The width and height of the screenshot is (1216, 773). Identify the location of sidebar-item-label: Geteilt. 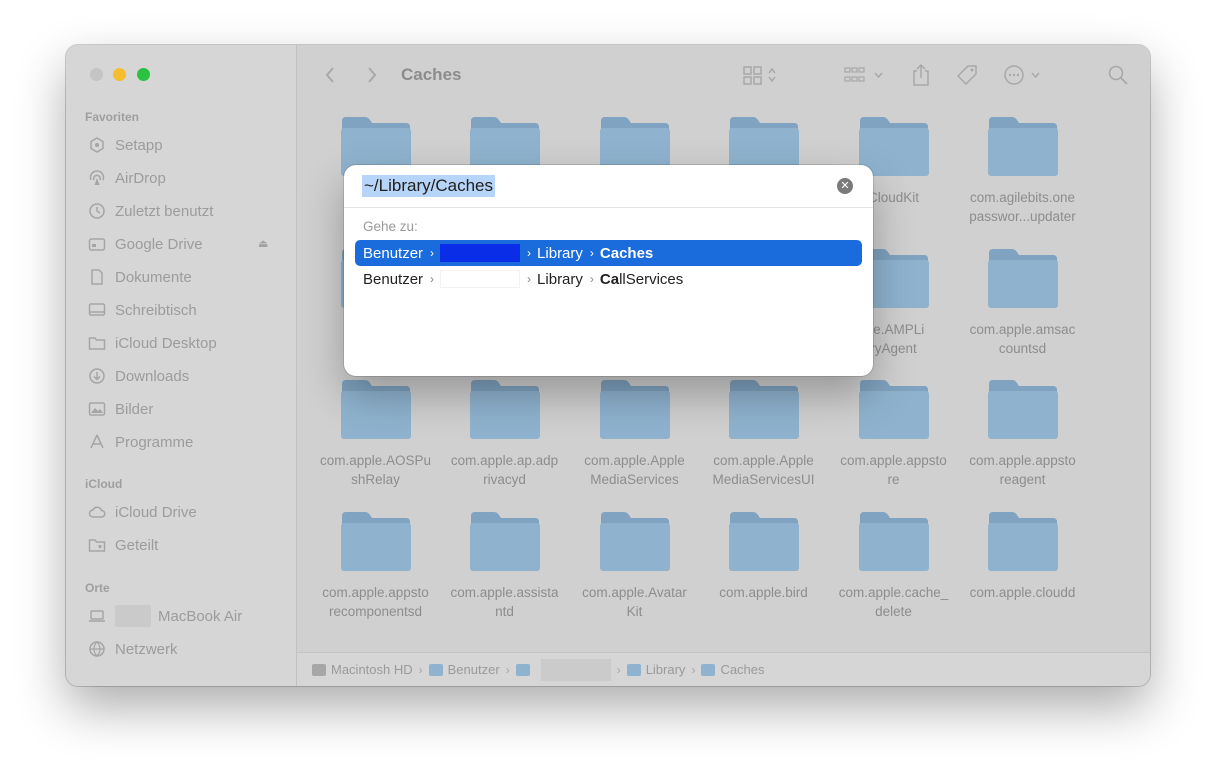
(137, 545).